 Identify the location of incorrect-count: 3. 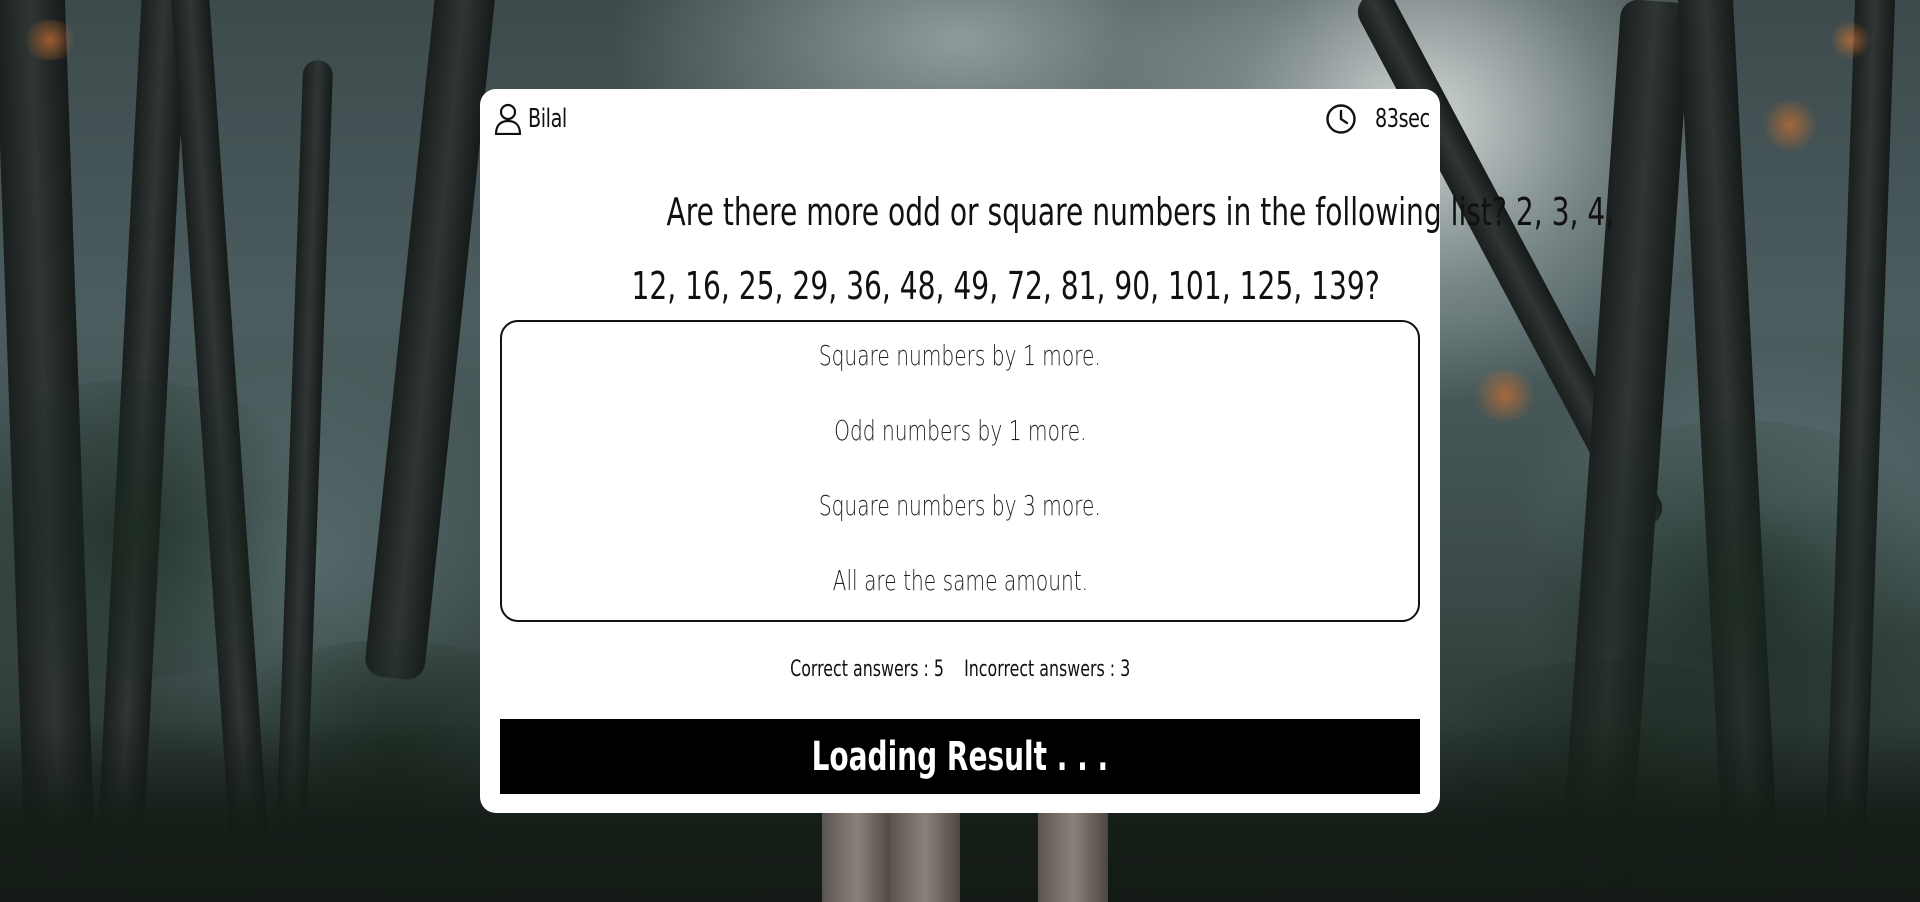
(1125, 669).